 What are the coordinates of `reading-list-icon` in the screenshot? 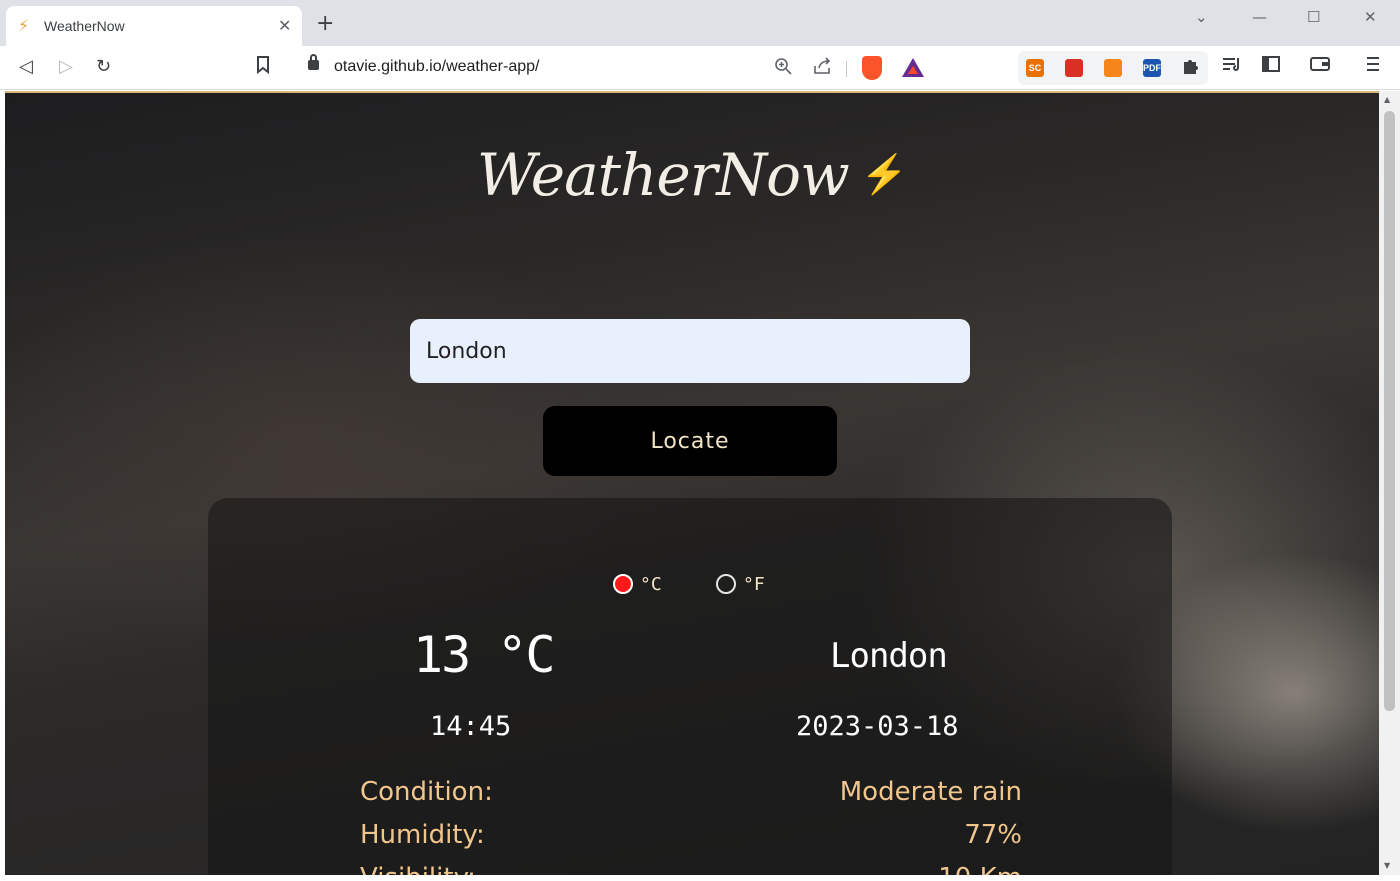 It's located at (1232, 67).